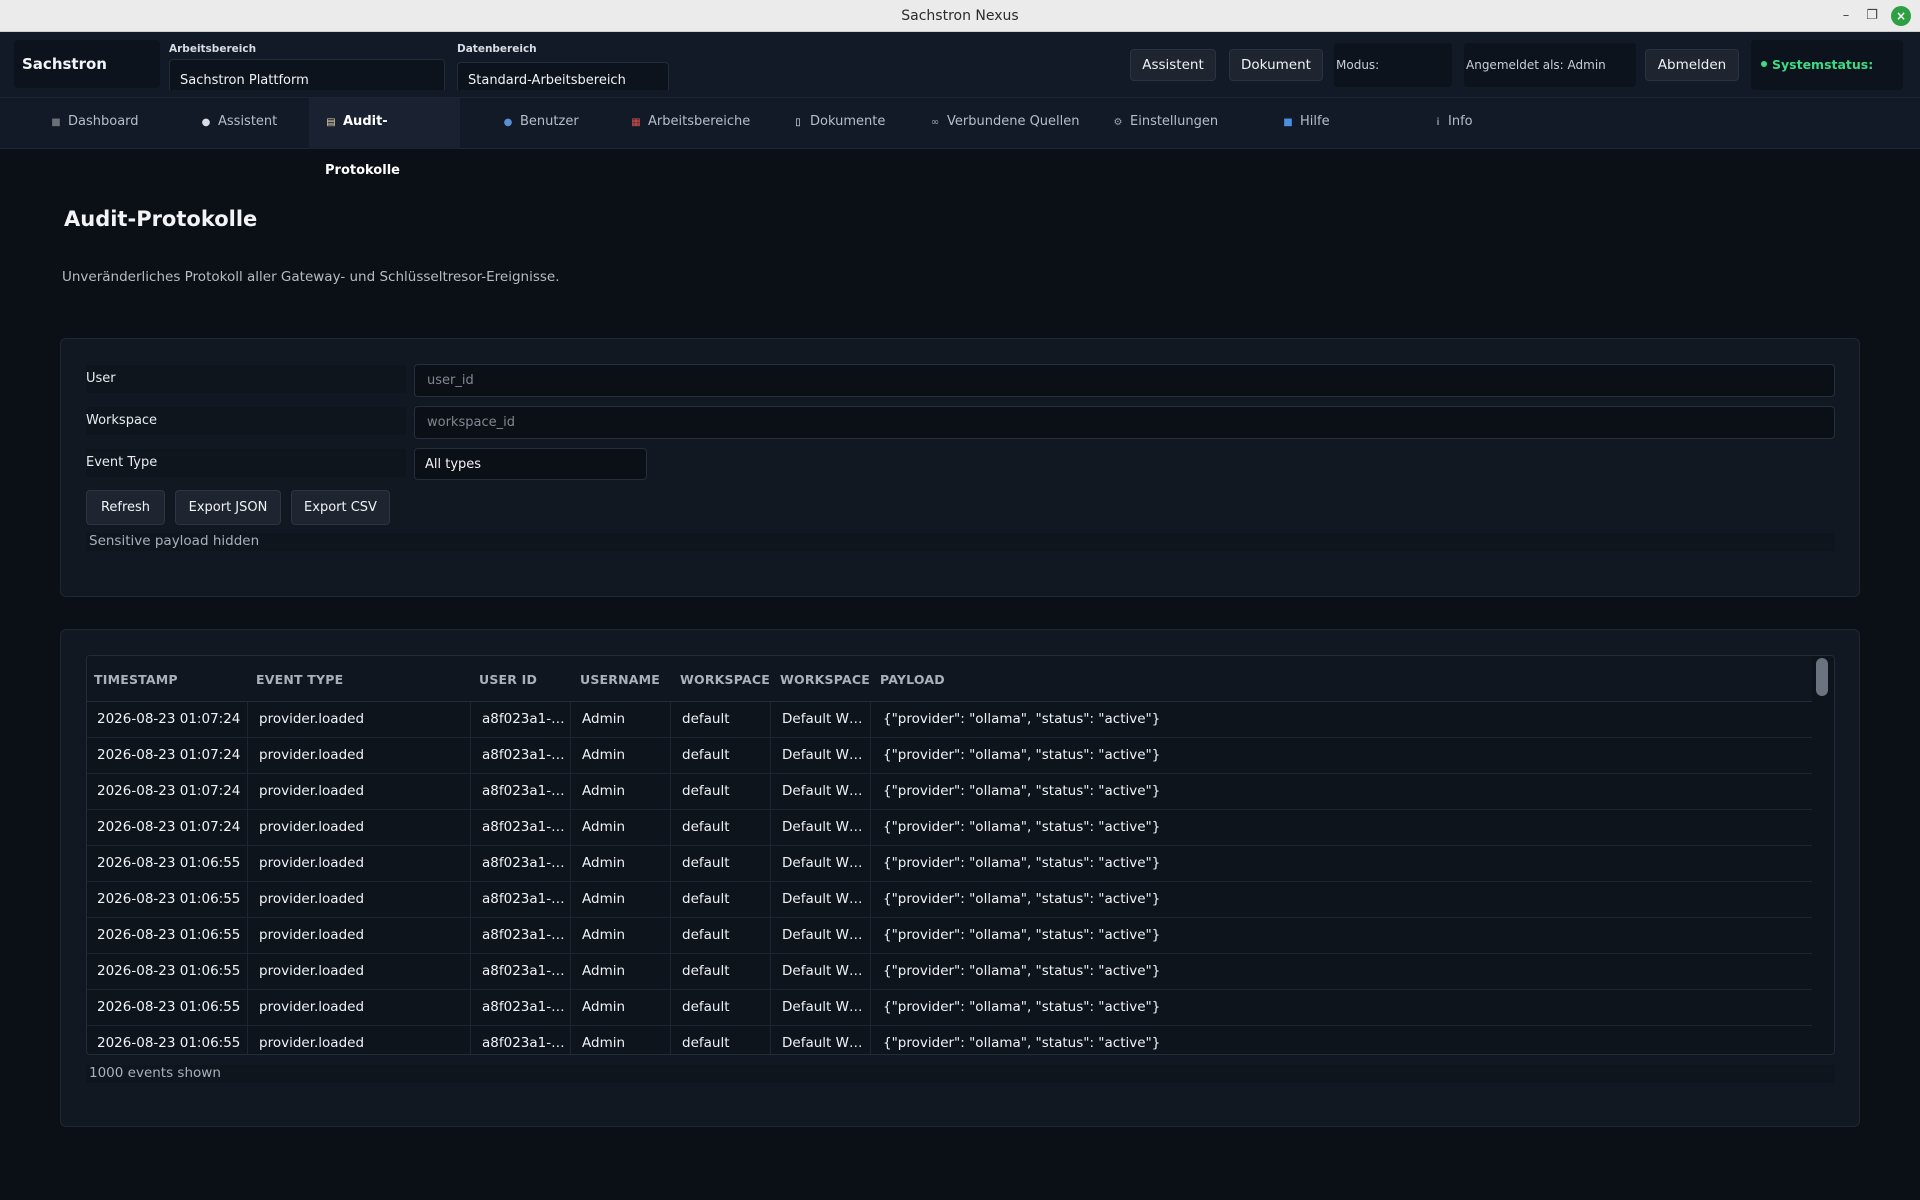 The width and height of the screenshot is (1920, 1200). What do you see at coordinates (699, 121) in the screenshot?
I see `tab-label: Arbeitsbereiche` at bounding box center [699, 121].